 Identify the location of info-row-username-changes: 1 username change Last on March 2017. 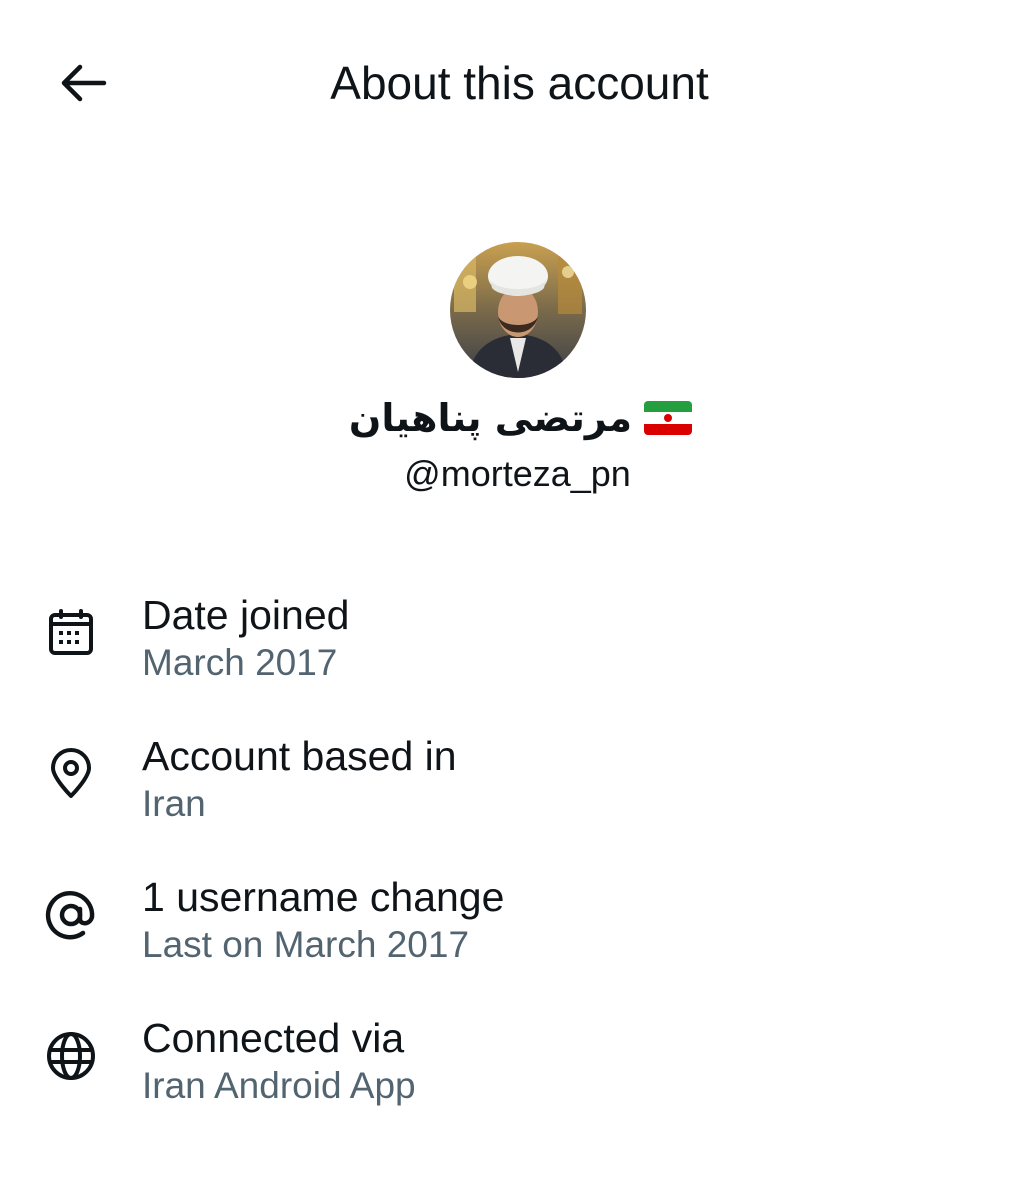
(517, 934).